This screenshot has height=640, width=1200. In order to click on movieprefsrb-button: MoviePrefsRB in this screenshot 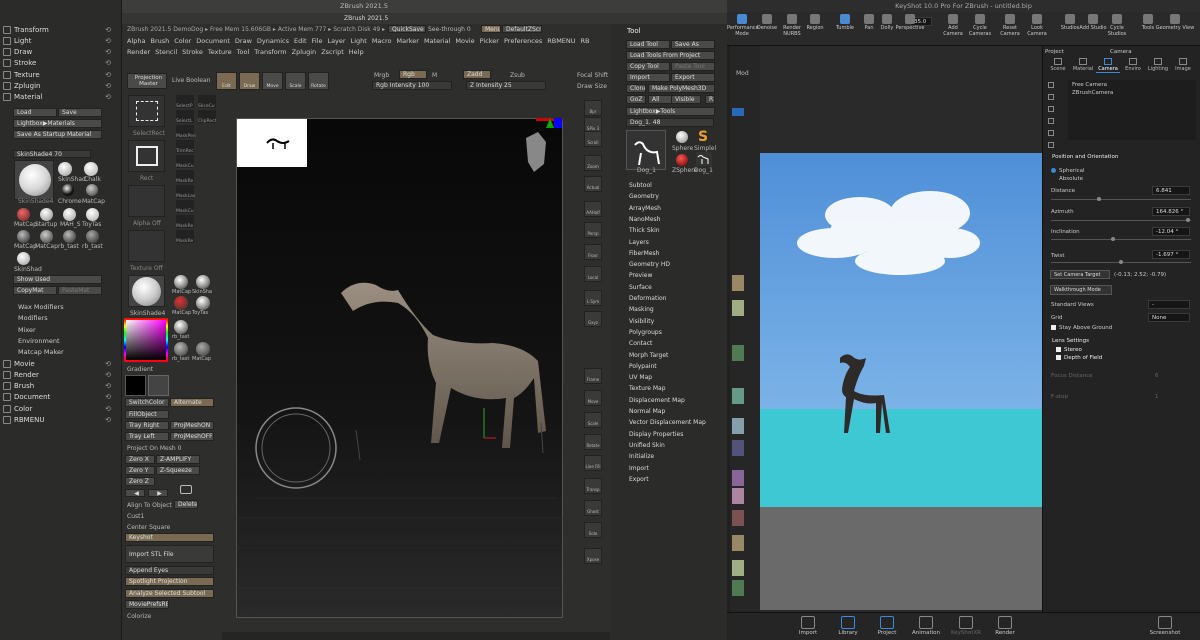, I will do `click(147, 604)`.